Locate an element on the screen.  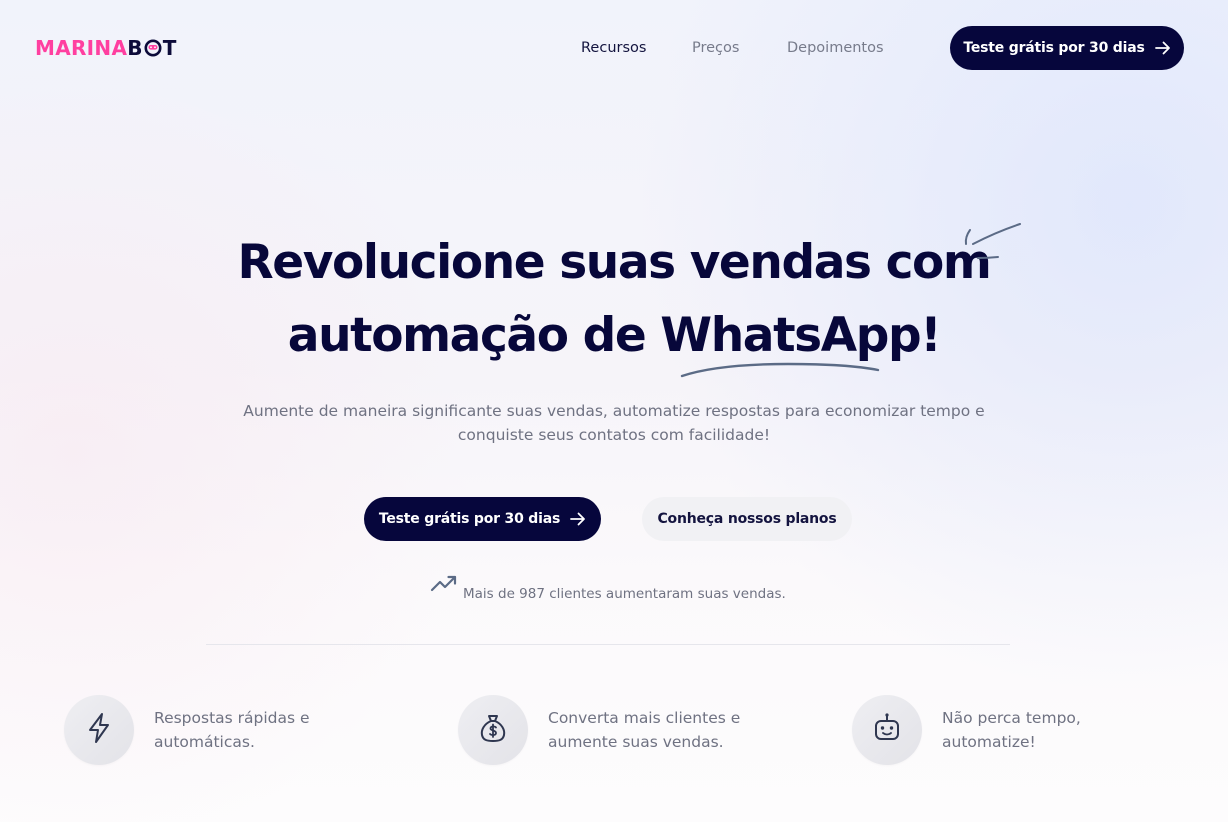
brand-logo: MARINA B T is located at coordinates (106, 48).